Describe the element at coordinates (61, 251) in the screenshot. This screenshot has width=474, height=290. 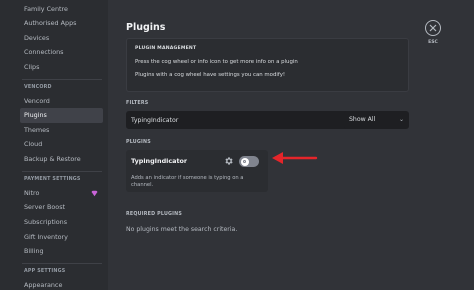
I see `sidebar-item-billing: Billing` at that location.